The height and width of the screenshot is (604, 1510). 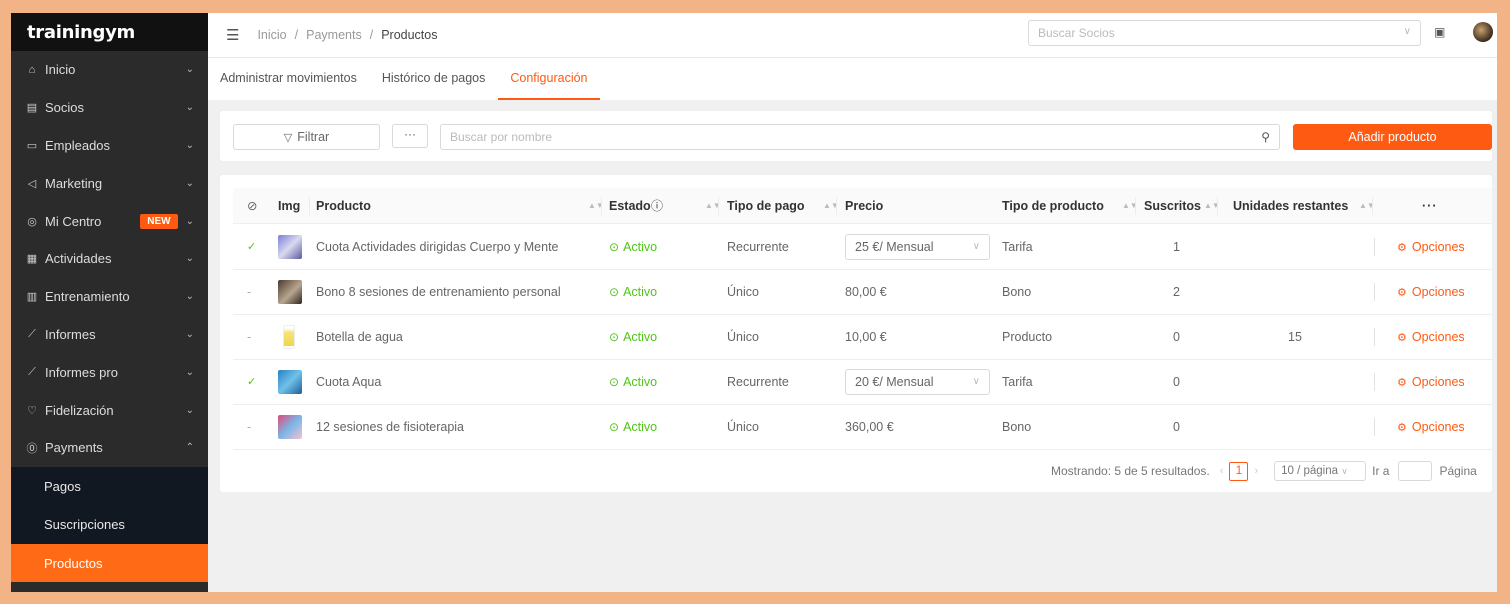 What do you see at coordinates (1439, 32) in the screenshot?
I see `calendar-icon: ▣` at bounding box center [1439, 32].